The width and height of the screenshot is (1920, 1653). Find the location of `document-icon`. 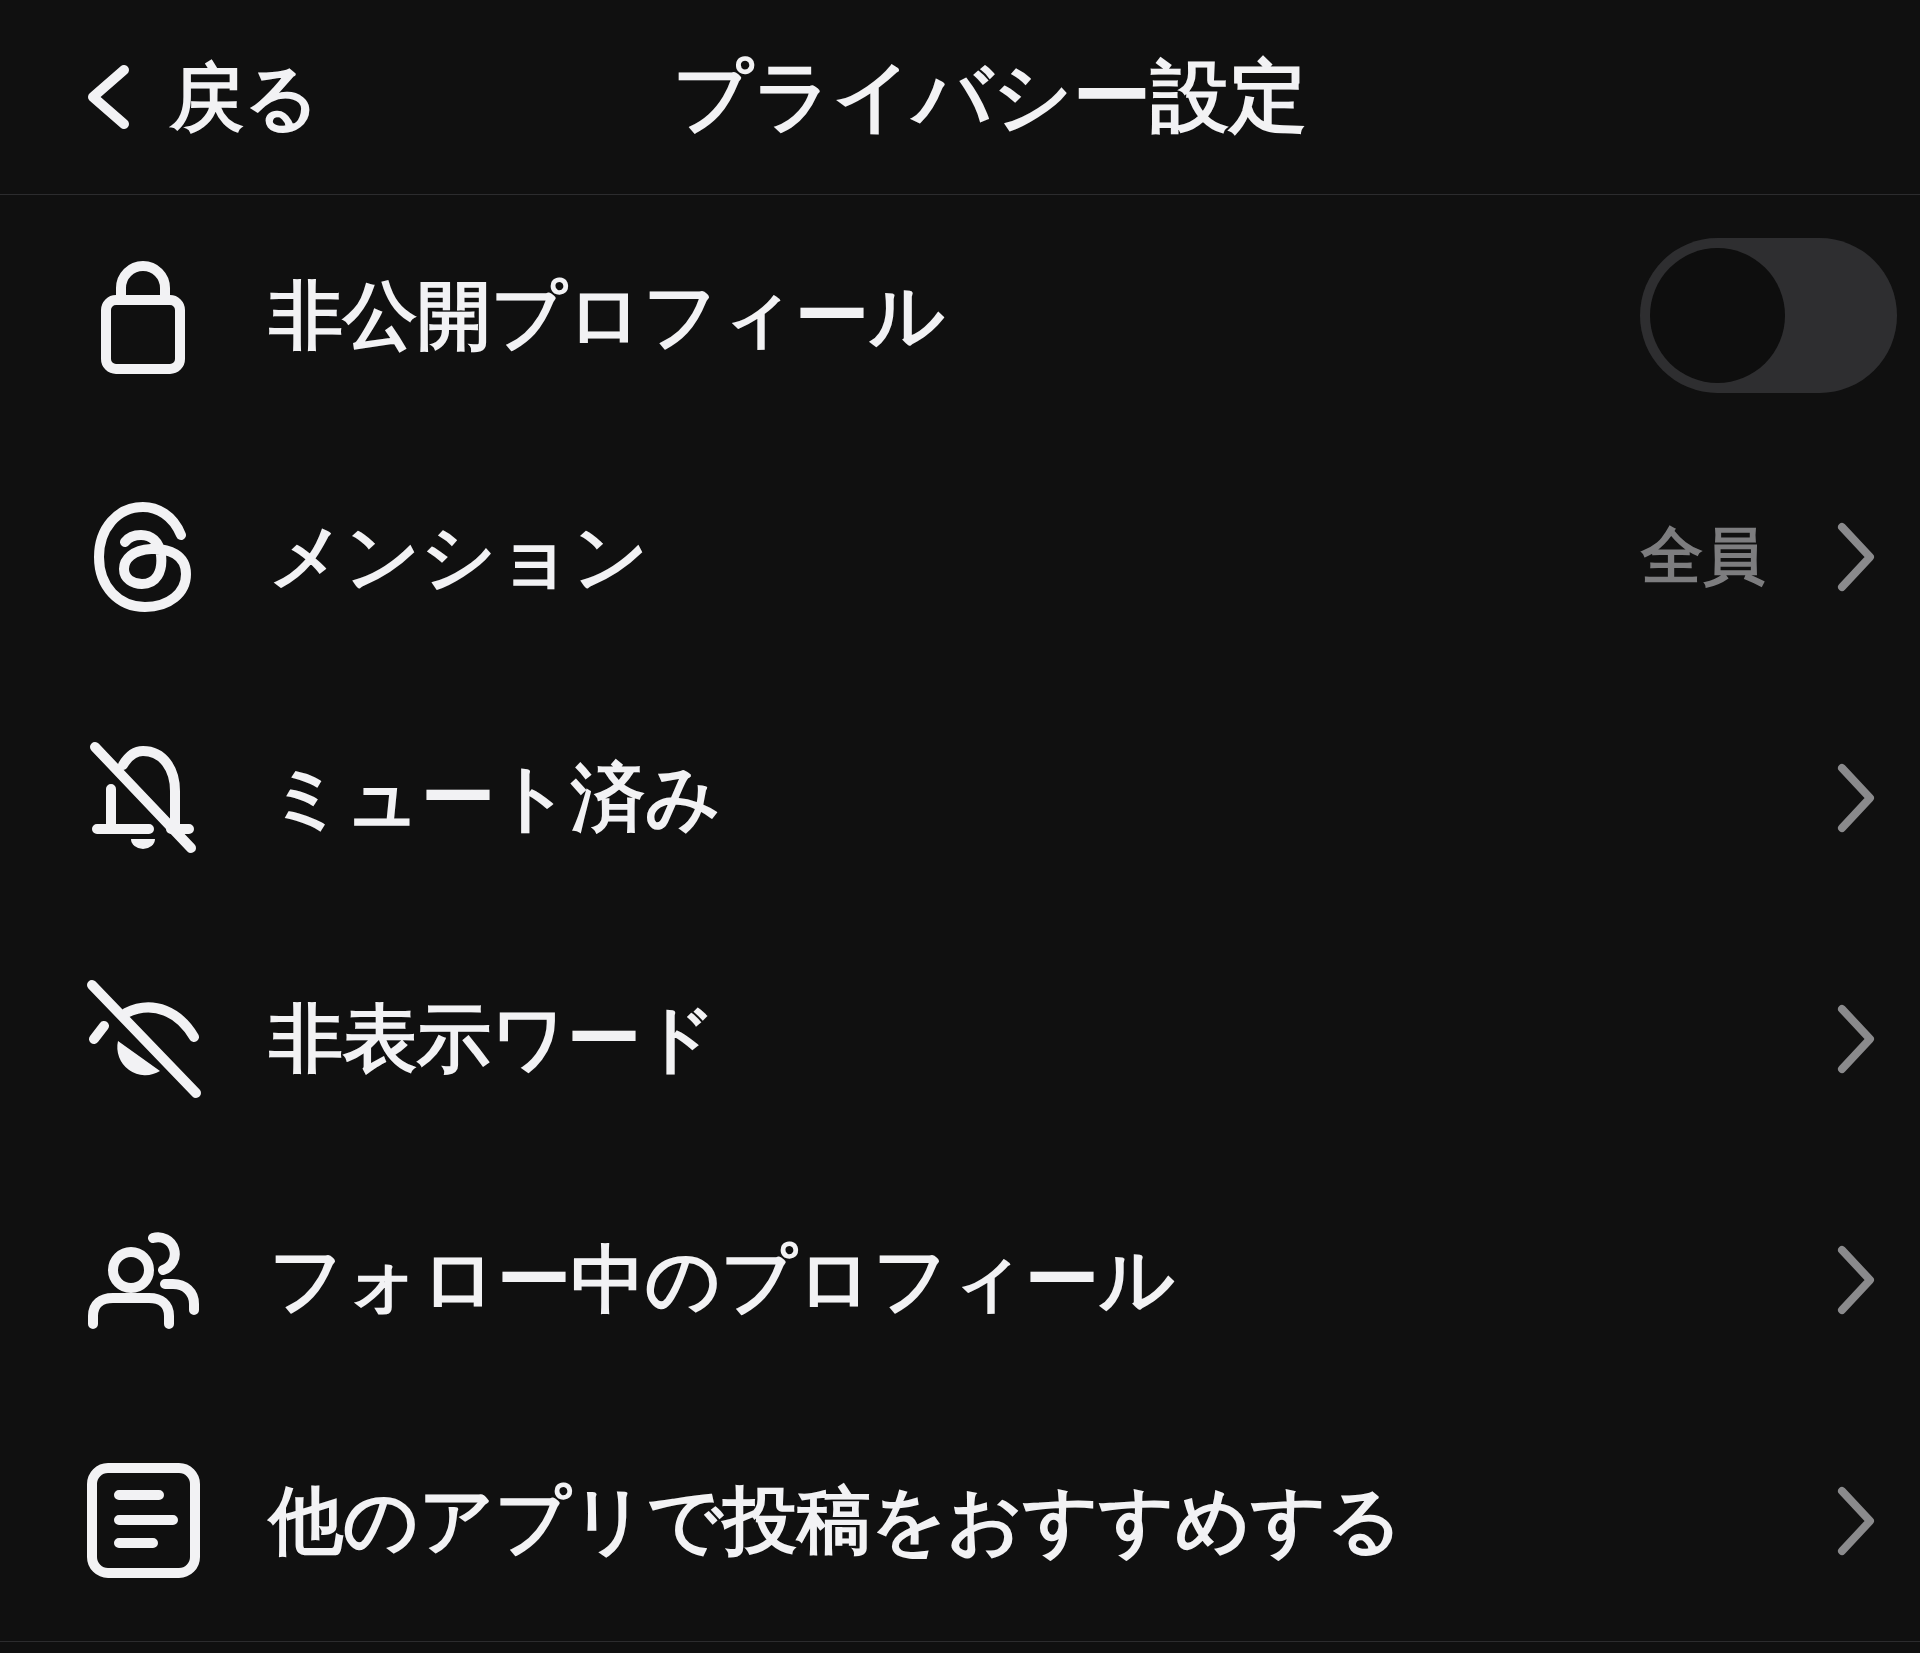

document-icon is located at coordinates (143, 1520).